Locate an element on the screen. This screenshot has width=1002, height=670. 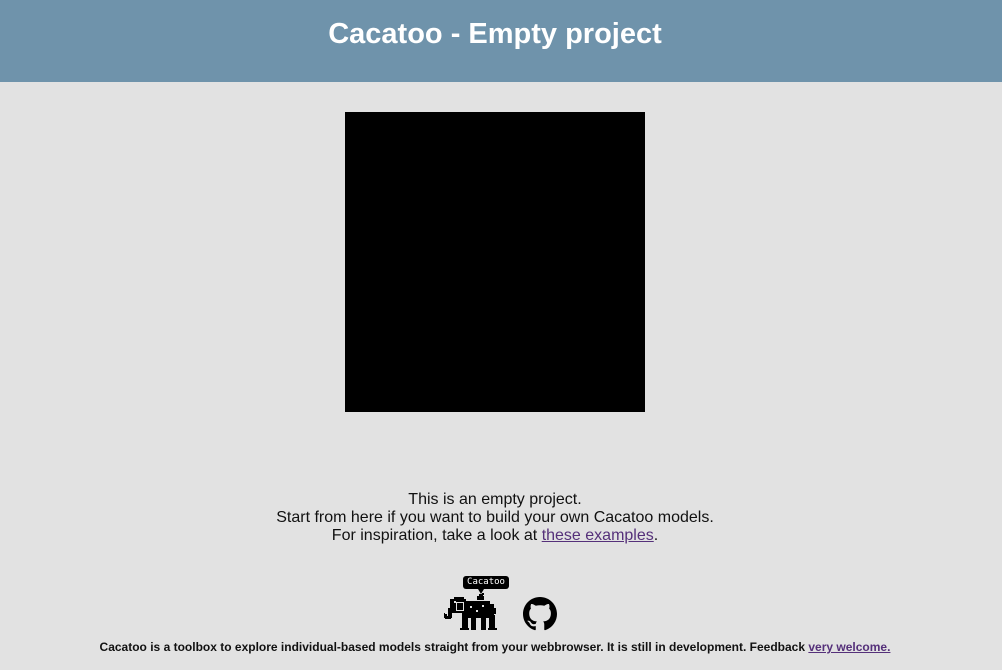
description-line-1: This is an empty project. is located at coordinates (495, 499).